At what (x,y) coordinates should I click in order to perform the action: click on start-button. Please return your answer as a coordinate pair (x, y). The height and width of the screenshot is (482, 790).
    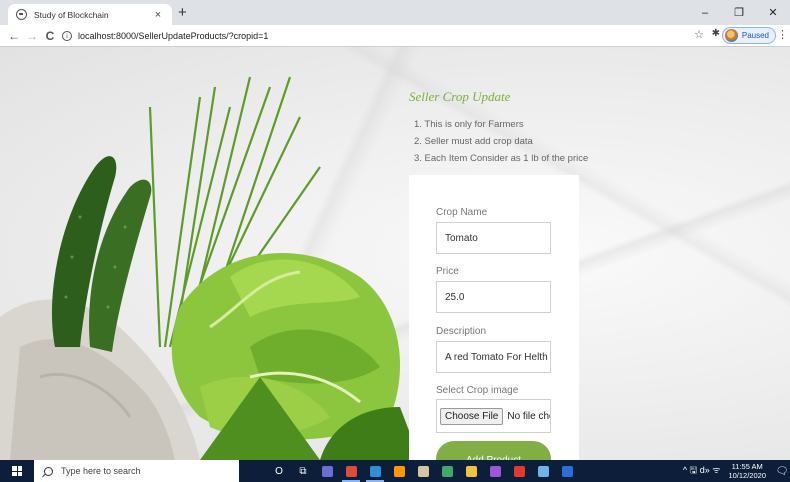
    Looking at the image, I should click on (17, 471).